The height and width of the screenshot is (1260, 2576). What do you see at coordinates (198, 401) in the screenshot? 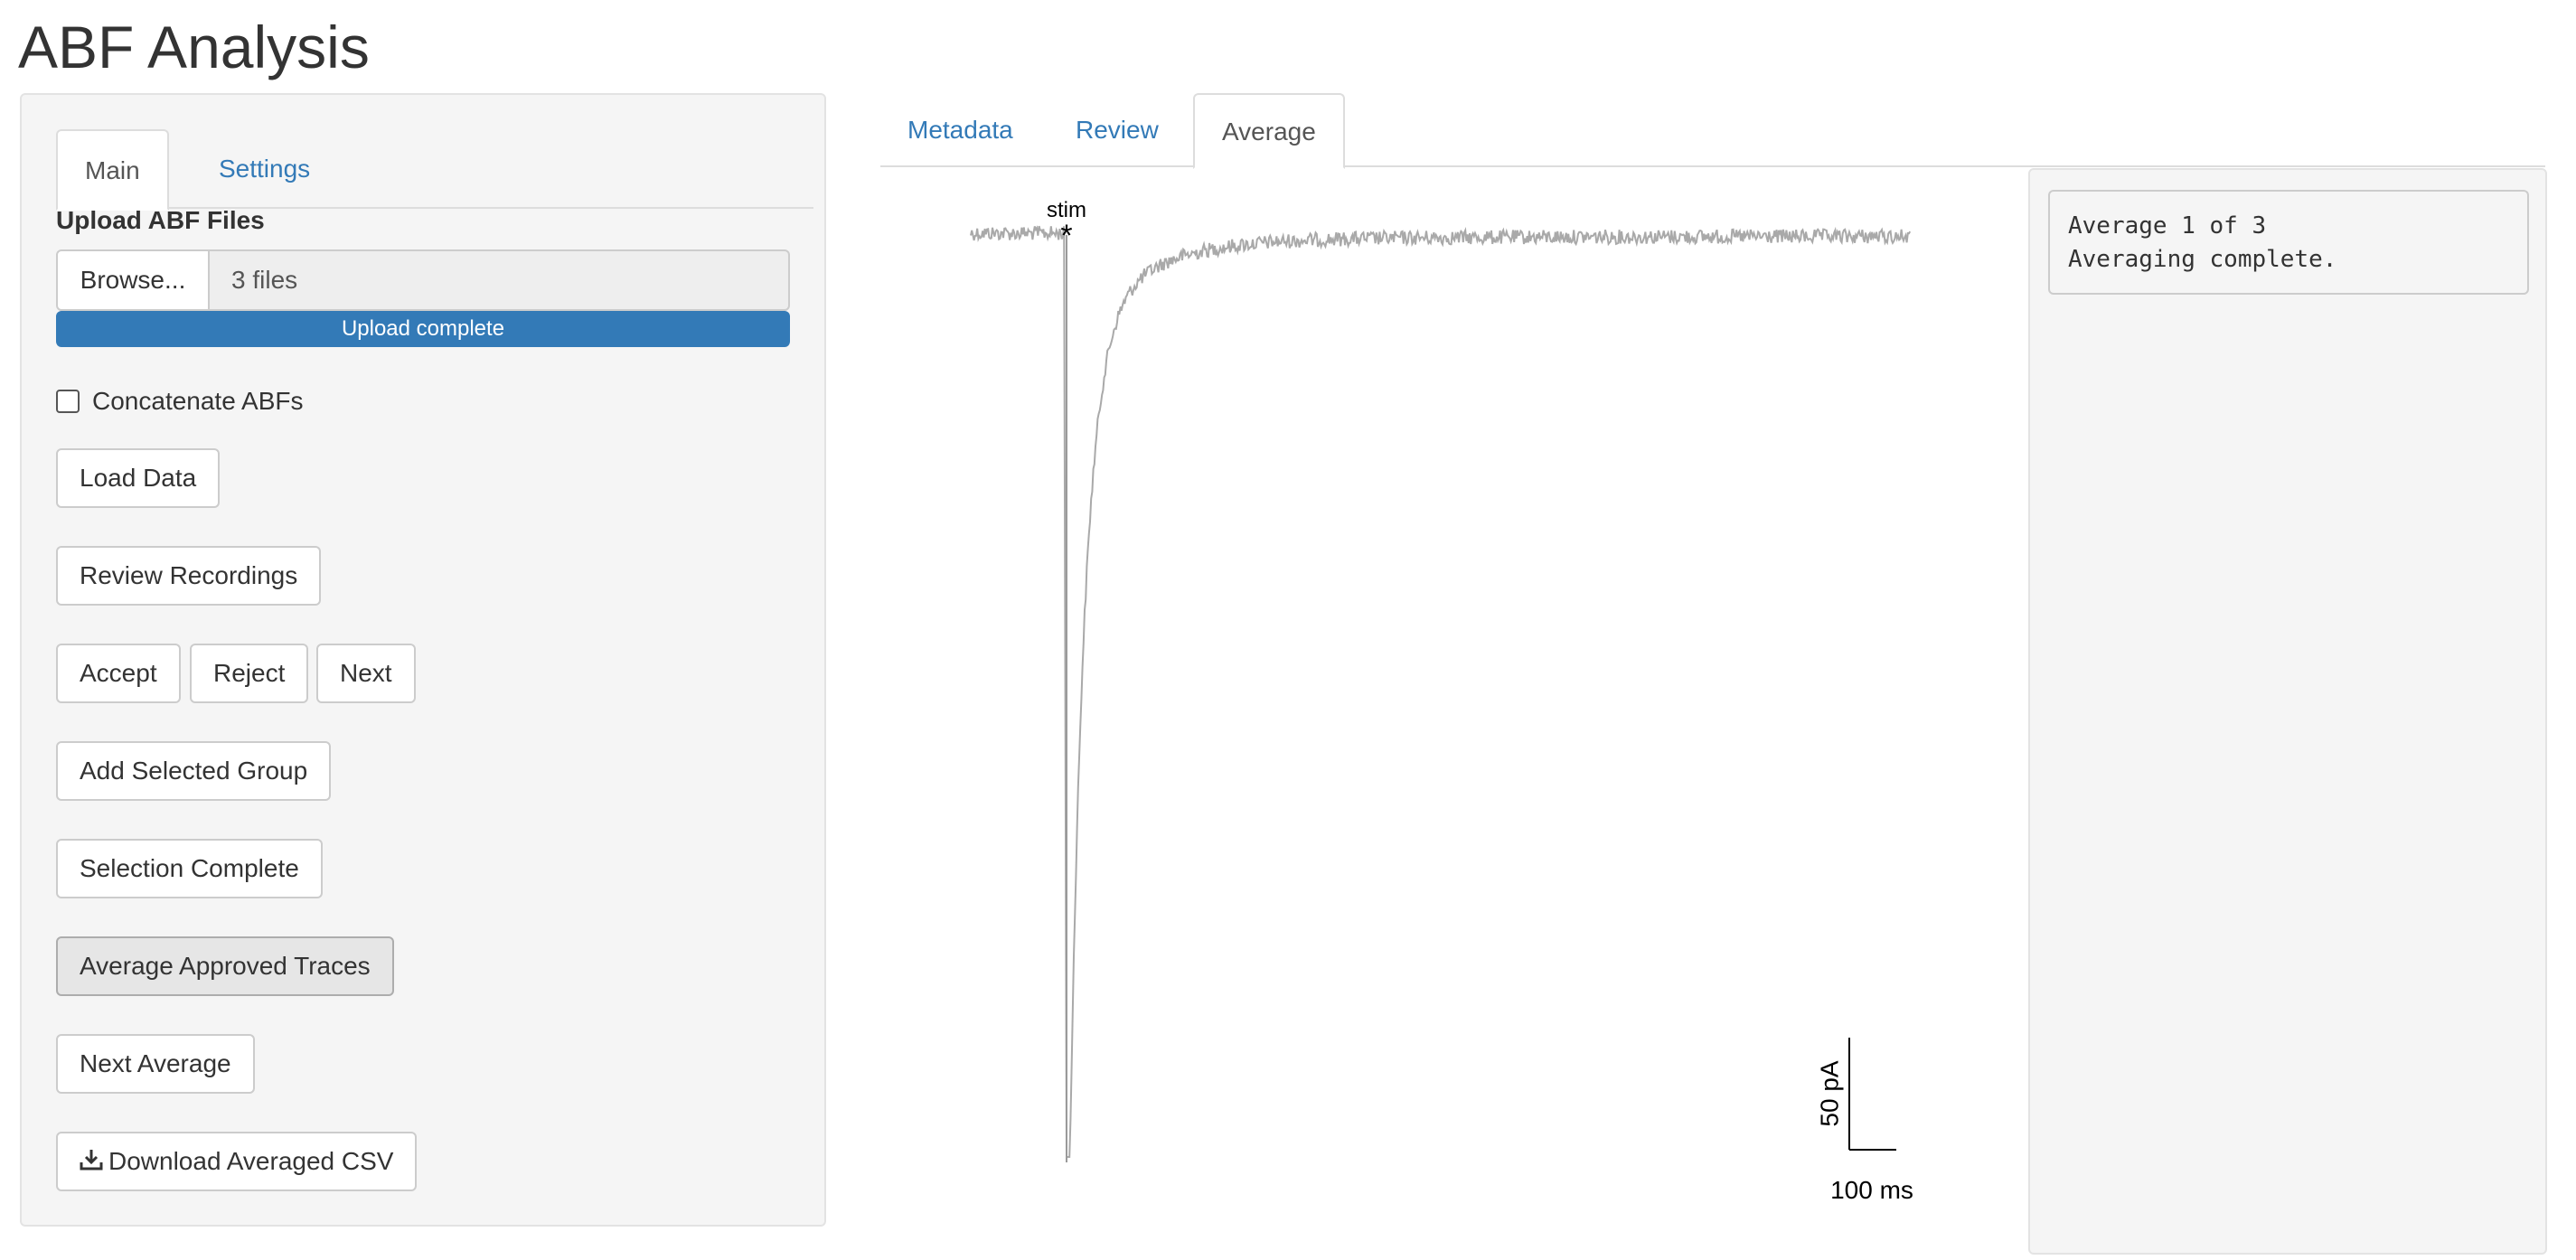
I see `concatenate-label: Concatenate ABFs` at bounding box center [198, 401].